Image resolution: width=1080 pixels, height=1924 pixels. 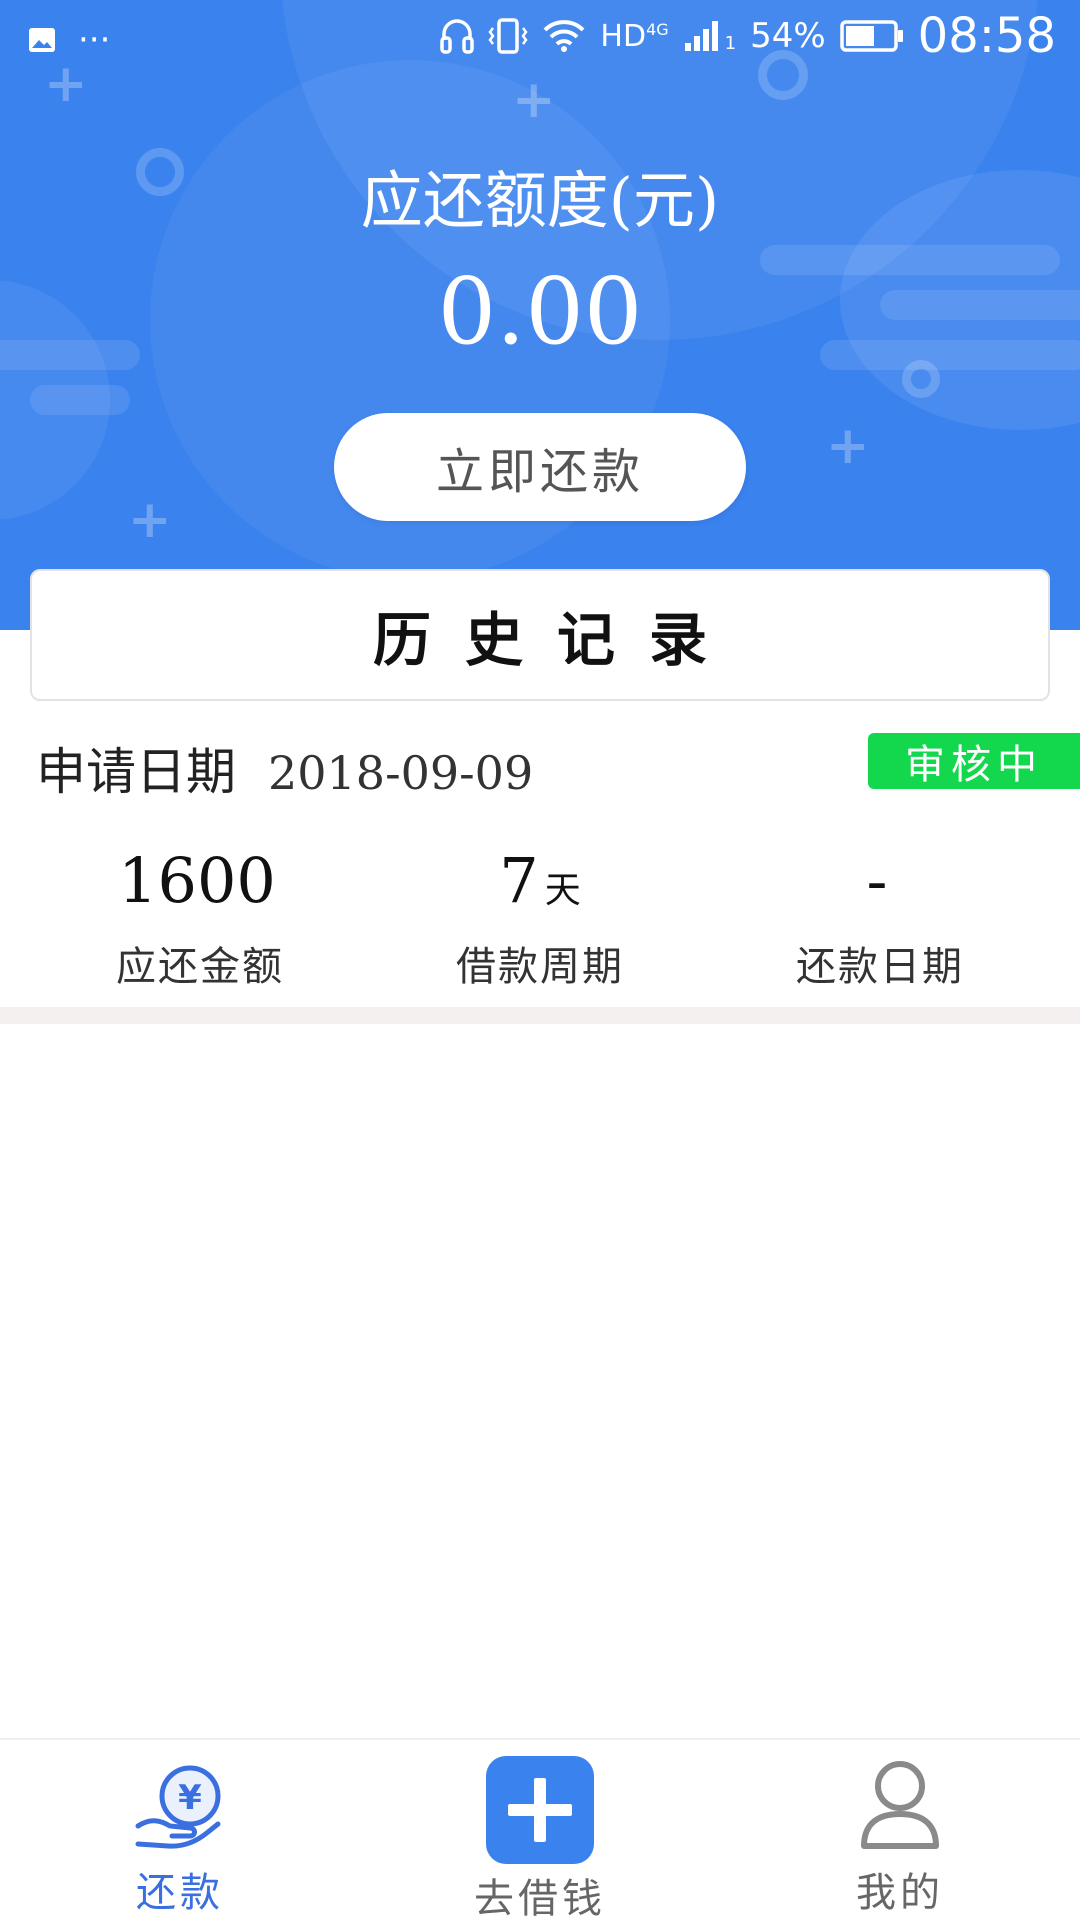 I want to click on yen-hand-icon: ¥, so click(x=178, y=1807).